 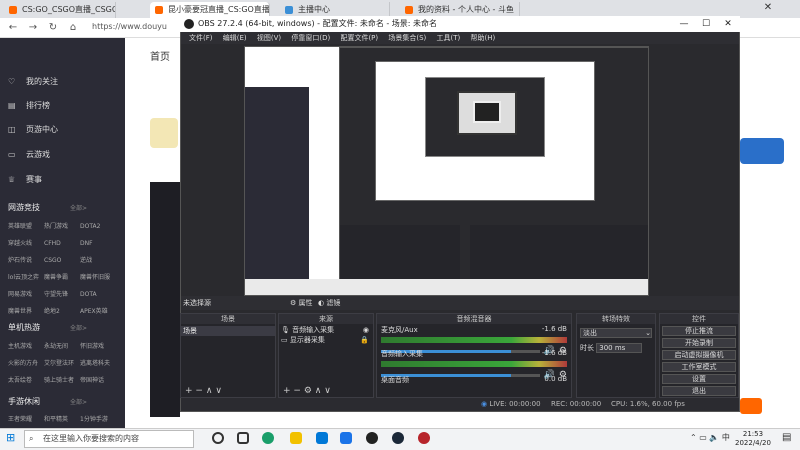 What do you see at coordinates (12, 129) in the screenshot?
I see `page-center-icon: ◫` at bounding box center [12, 129].